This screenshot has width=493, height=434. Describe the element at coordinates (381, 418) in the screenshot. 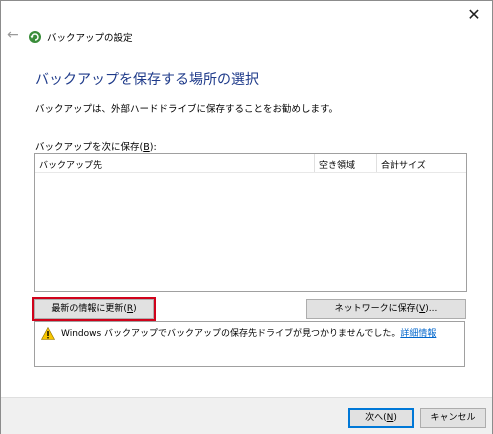

I see `next-button: 次へ(N)` at that location.